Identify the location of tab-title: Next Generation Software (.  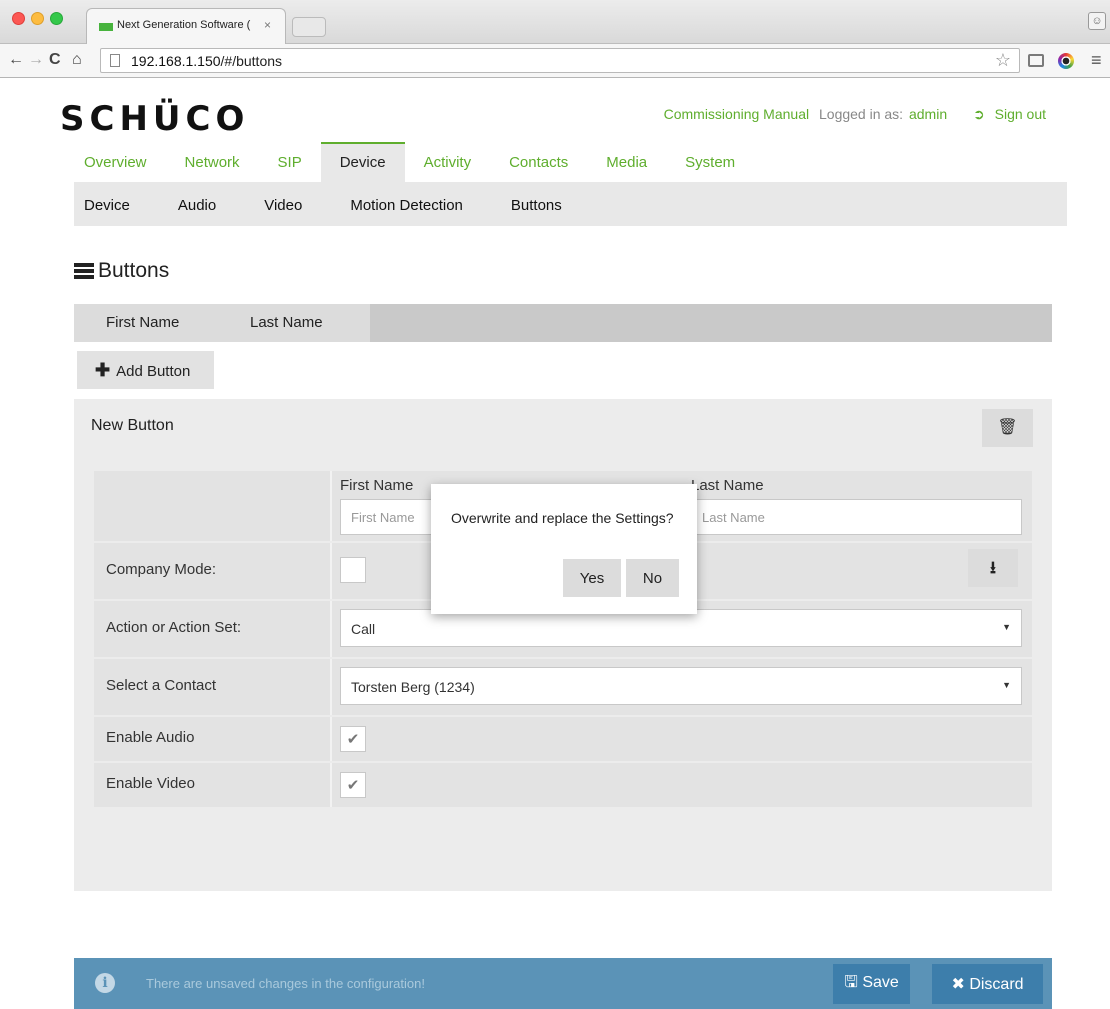
(184, 25).